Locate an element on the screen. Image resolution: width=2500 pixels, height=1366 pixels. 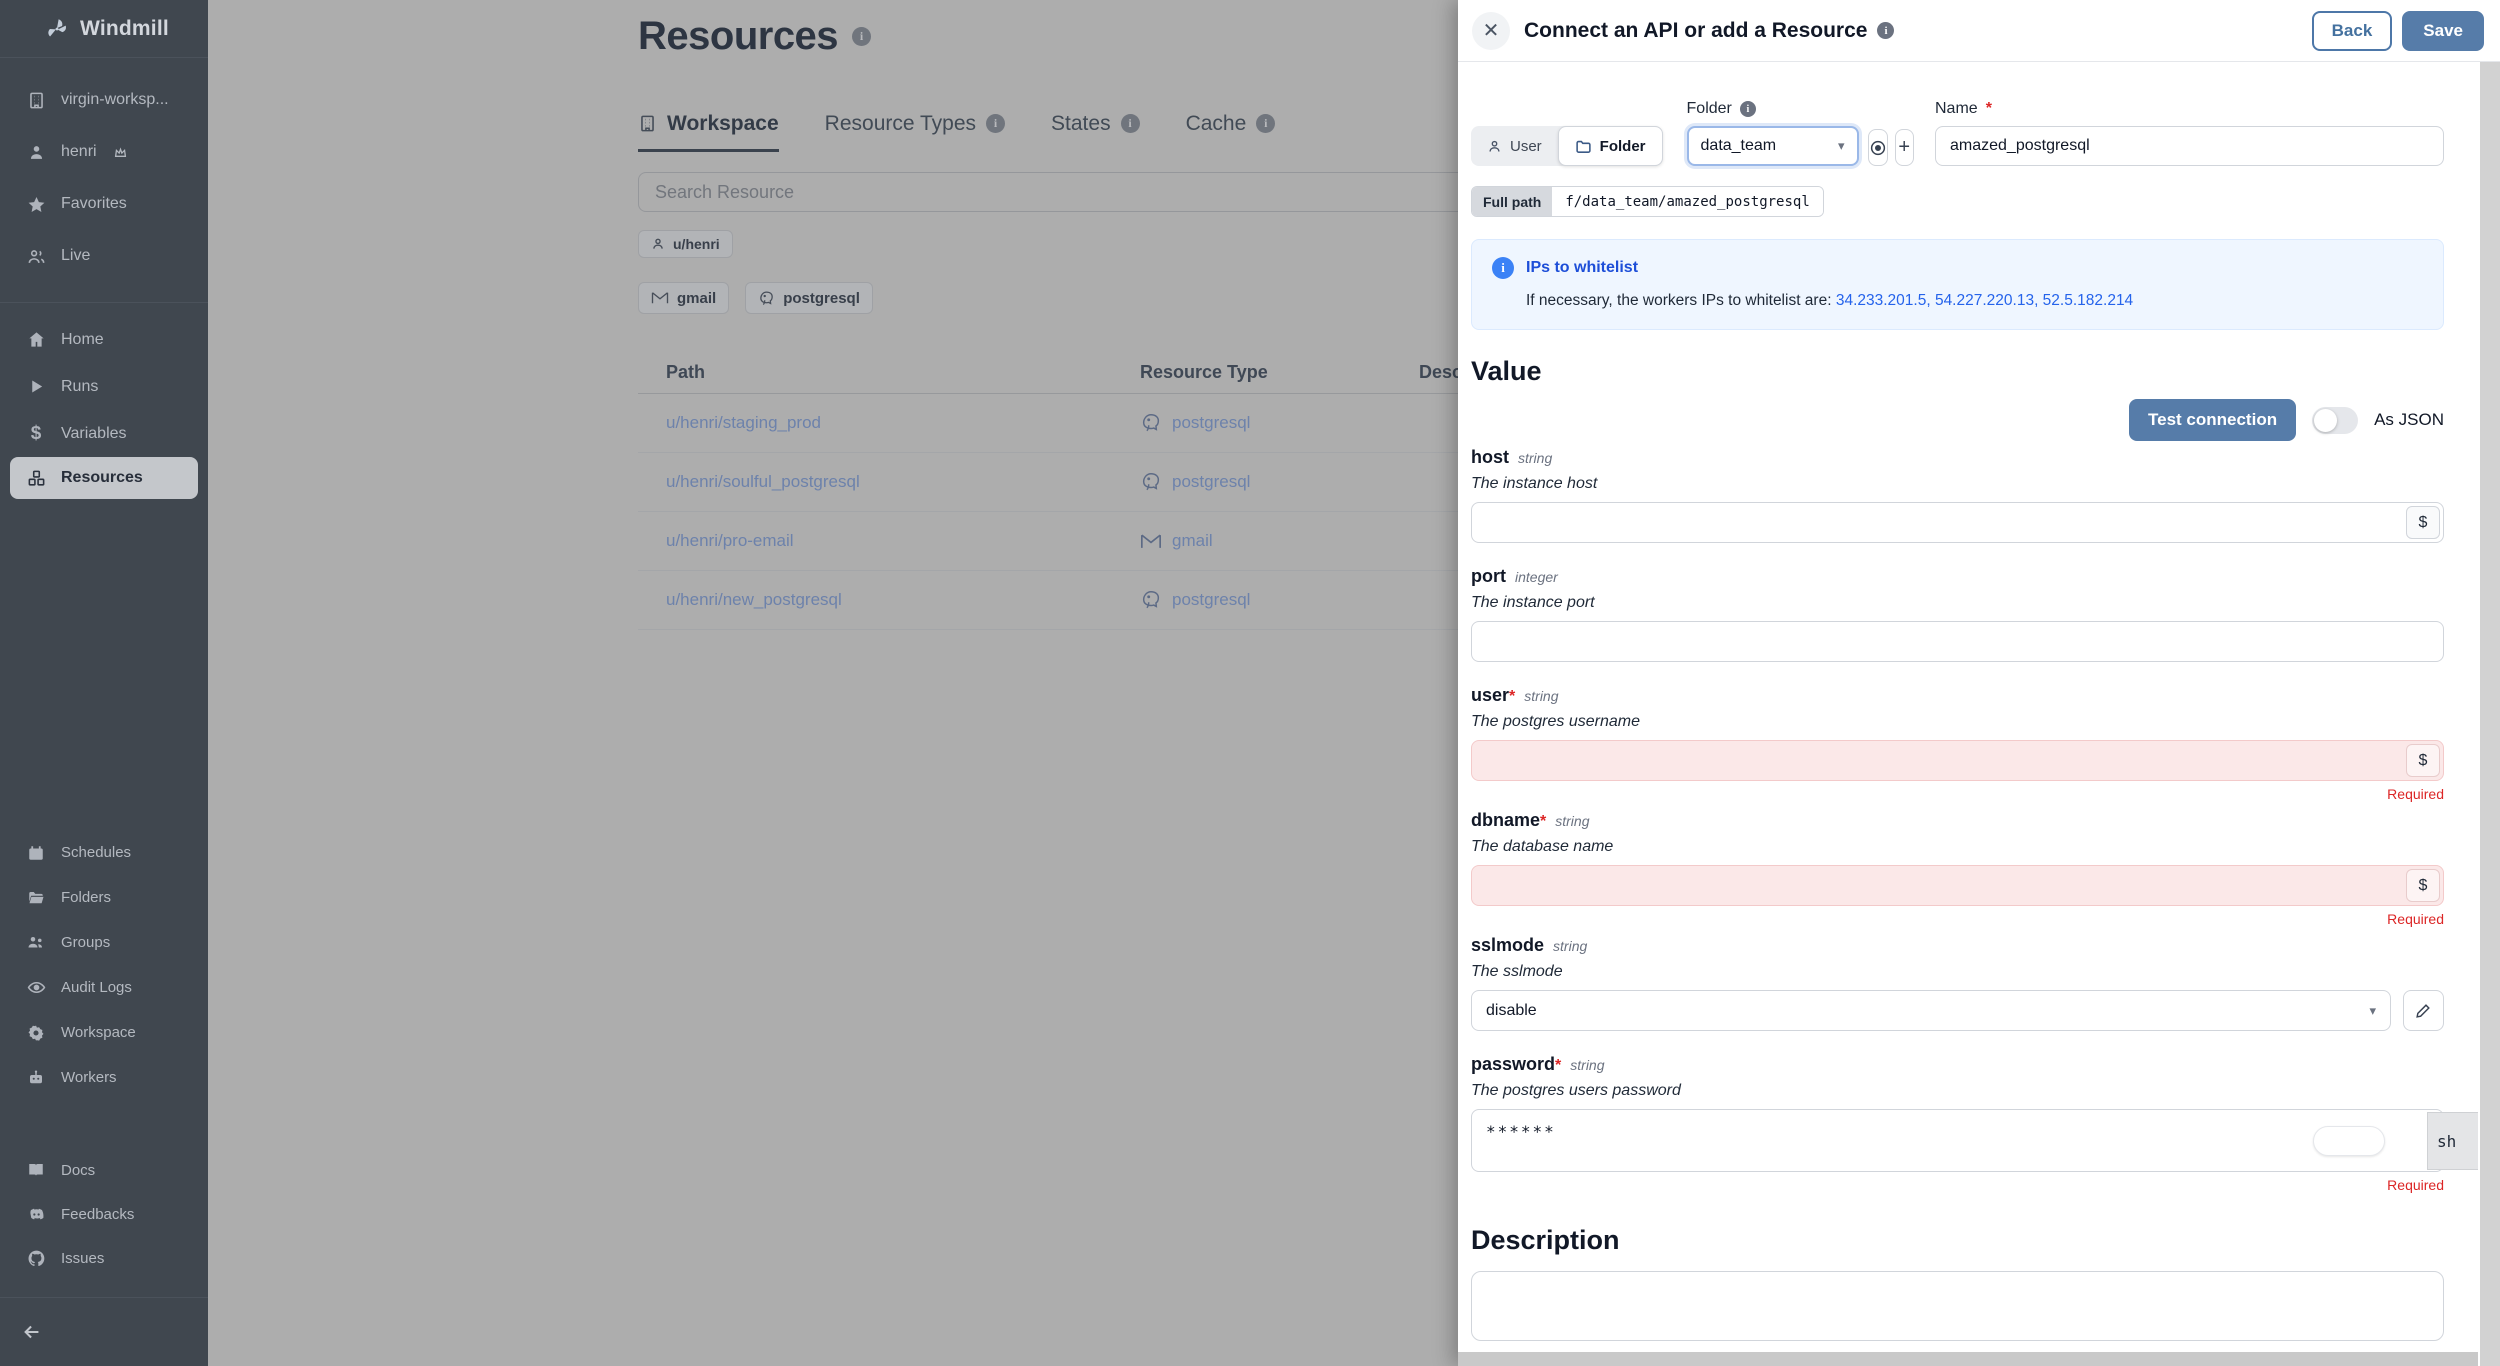
sidebar-item-groups: Groups is located at coordinates (104, 942).